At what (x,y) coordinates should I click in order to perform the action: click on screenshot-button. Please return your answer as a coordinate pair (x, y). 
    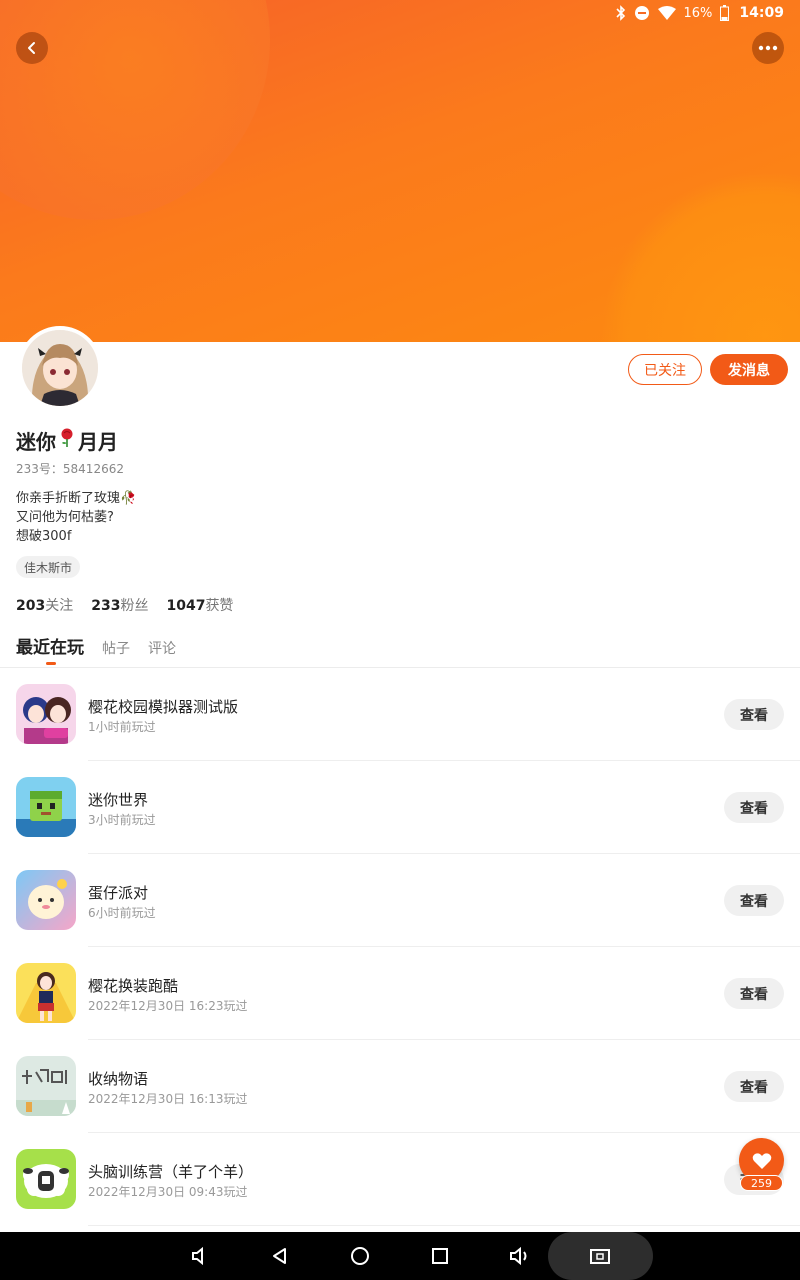
    Looking at the image, I should click on (600, 1256).